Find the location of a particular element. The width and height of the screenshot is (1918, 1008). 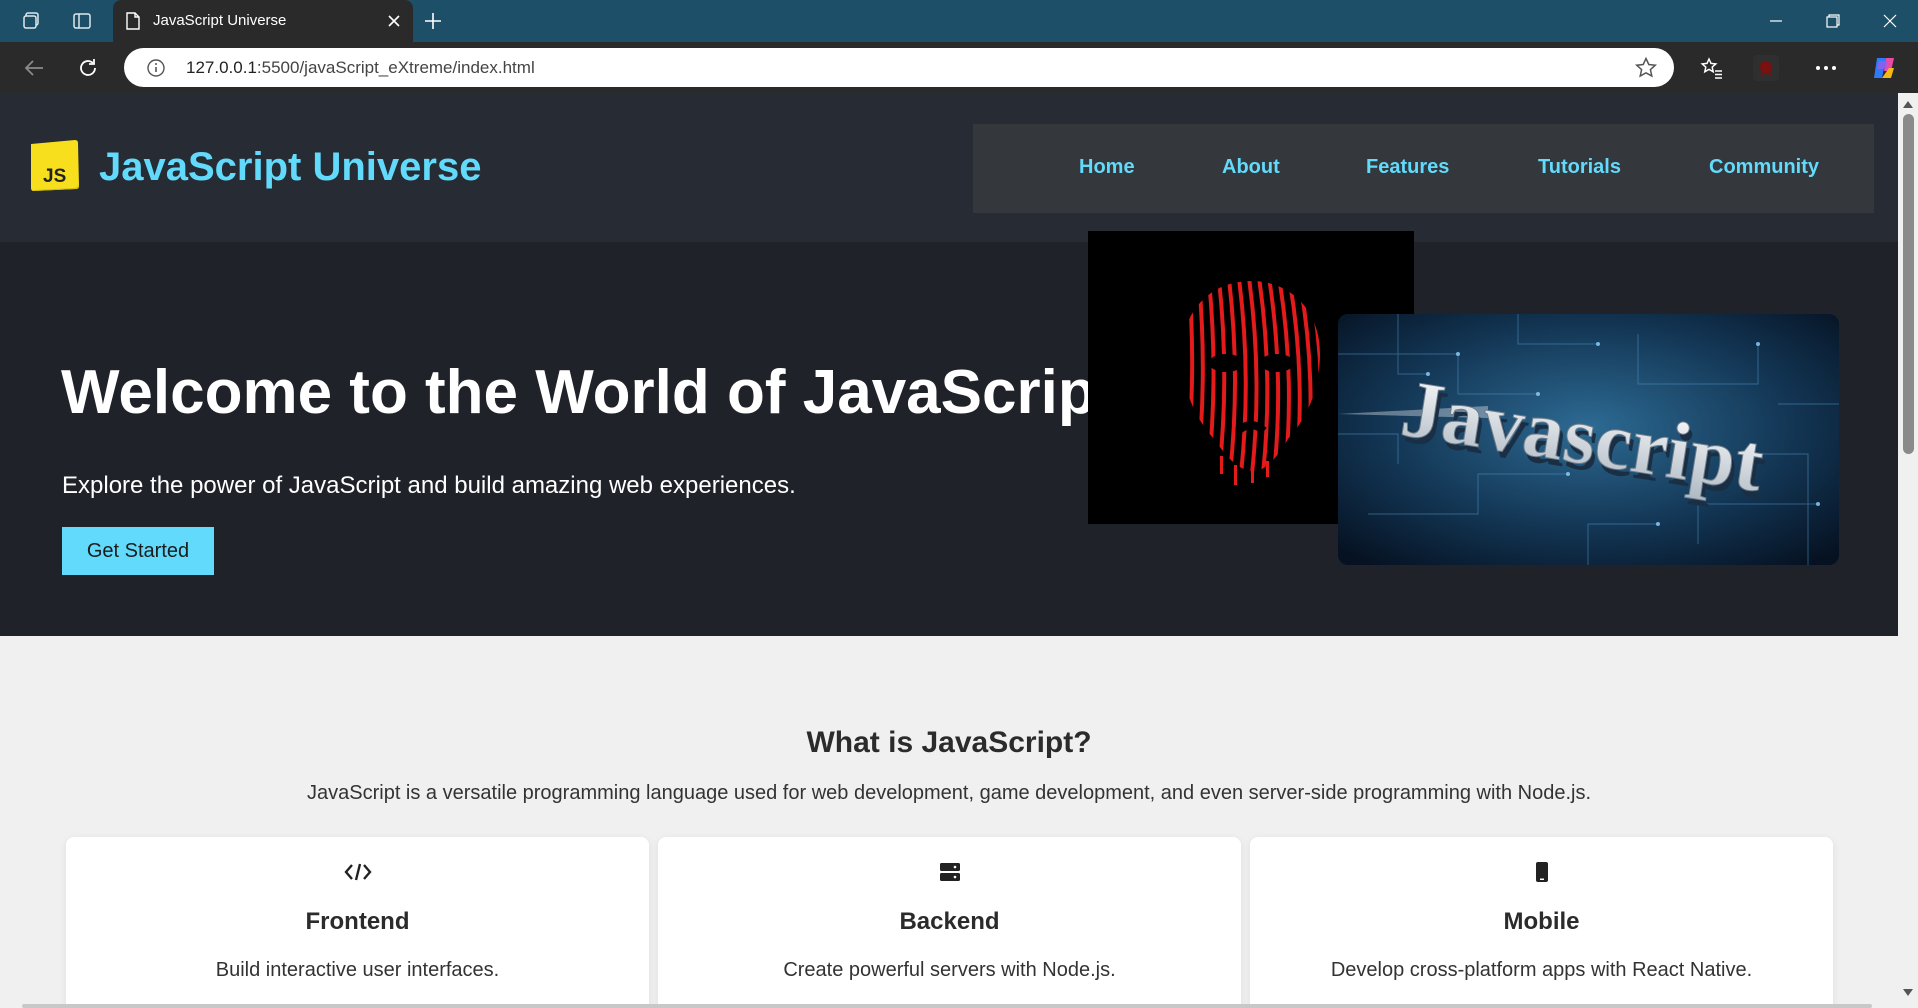

section-title: What is JavaScript? is located at coordinates (949, 742).